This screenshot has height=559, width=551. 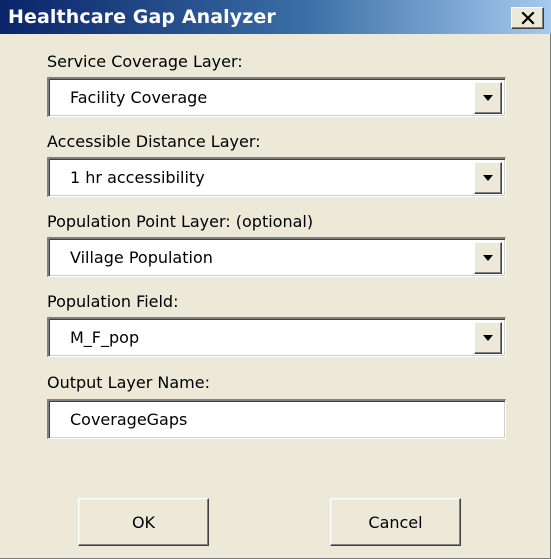 What do you see at coordinates (105, 337) in the screenshot?
I see `population-field-value: M_F_pop` at bounding box center [105, 337].